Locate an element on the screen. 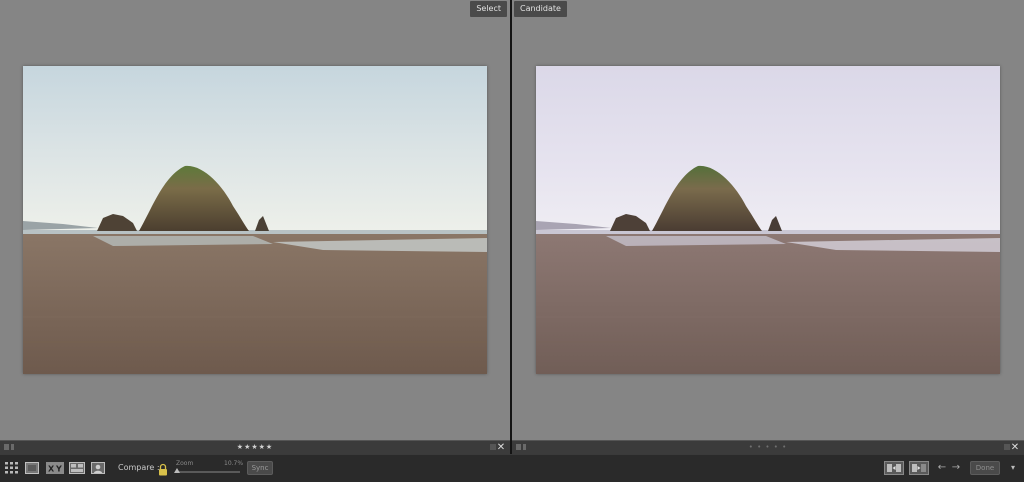 The image size is (1024, 482). compare-view-icon: XY is located at coordinates (55, 468).